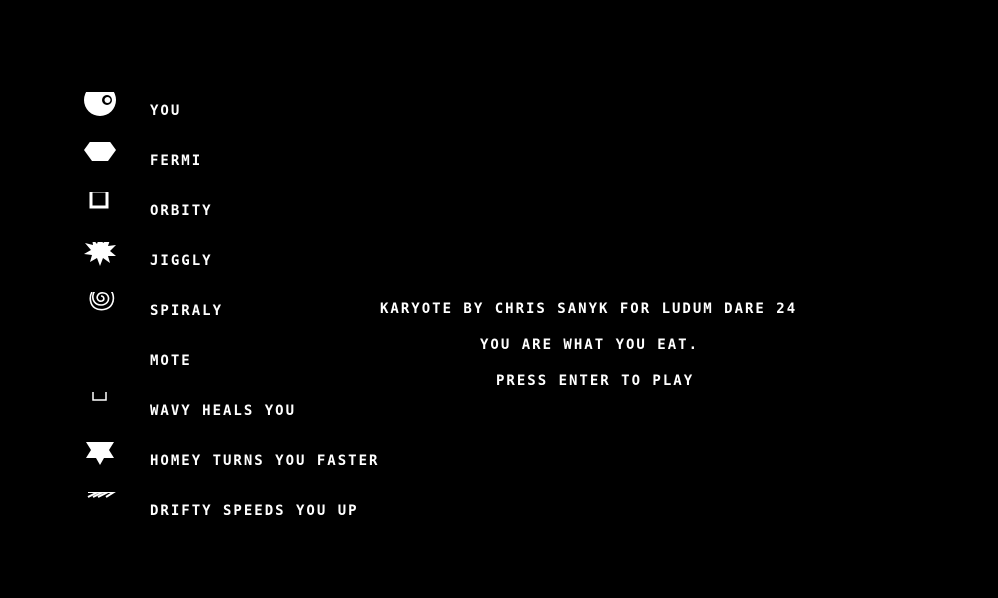 This screenshot has height=598, width=998. What do you see at coordinates (590, 345) in the screenshot?
I see `tagline-text: YOU ARE WHAT YOU EAT.` at bounding box center [590, 345].